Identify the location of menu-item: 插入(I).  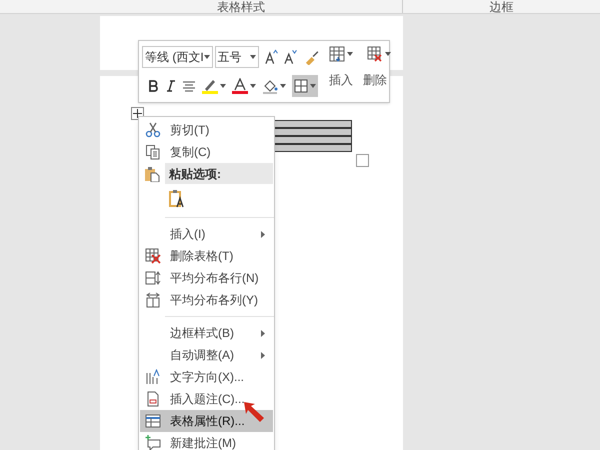
(206, 234).